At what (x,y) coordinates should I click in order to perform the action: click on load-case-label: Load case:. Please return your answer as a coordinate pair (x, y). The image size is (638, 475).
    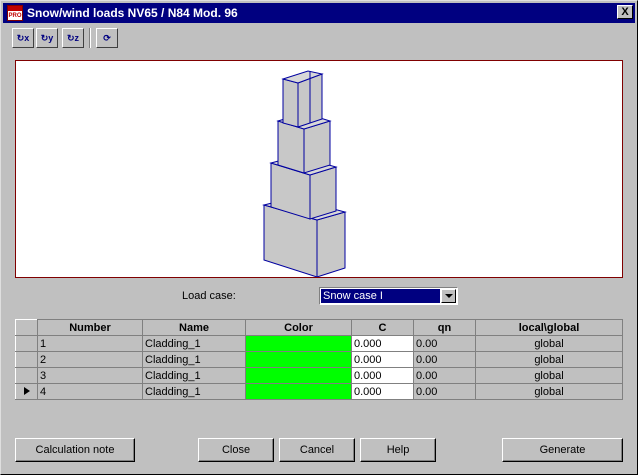
    Looking at the image, I should click on (209, 296).